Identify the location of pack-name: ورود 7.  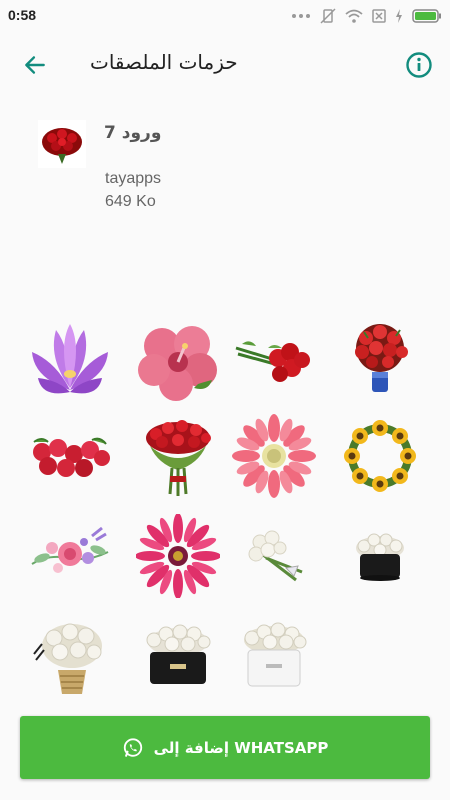
(133, 133).